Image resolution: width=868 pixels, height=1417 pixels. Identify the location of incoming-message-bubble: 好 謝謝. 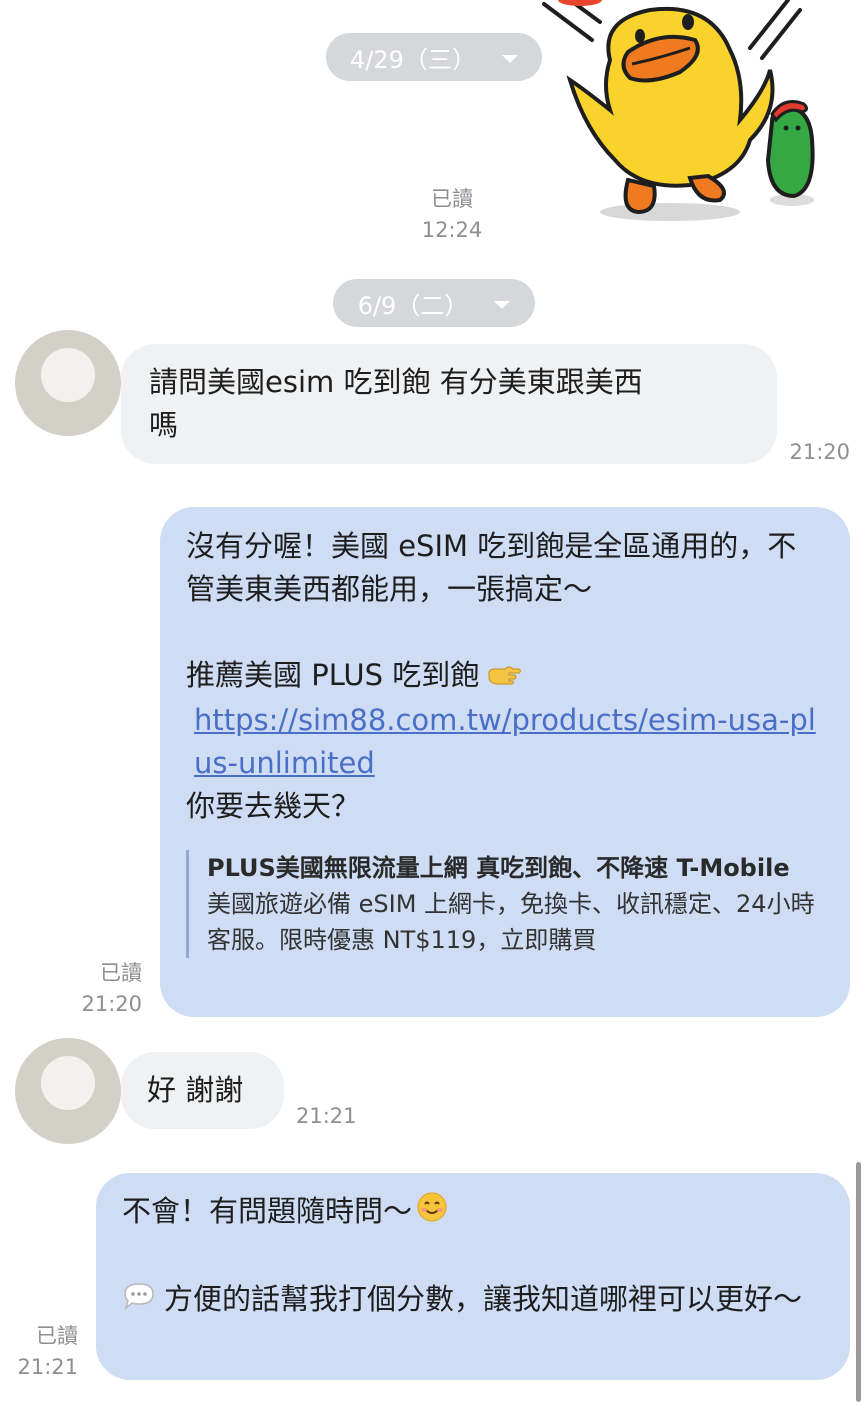
(202, 1090).